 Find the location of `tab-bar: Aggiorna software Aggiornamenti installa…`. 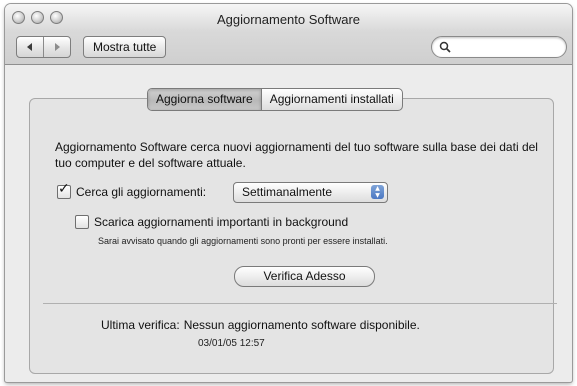

tab-bar: Aggiorna software Aggiornamenti installa… is located at coordinates (275, 99).